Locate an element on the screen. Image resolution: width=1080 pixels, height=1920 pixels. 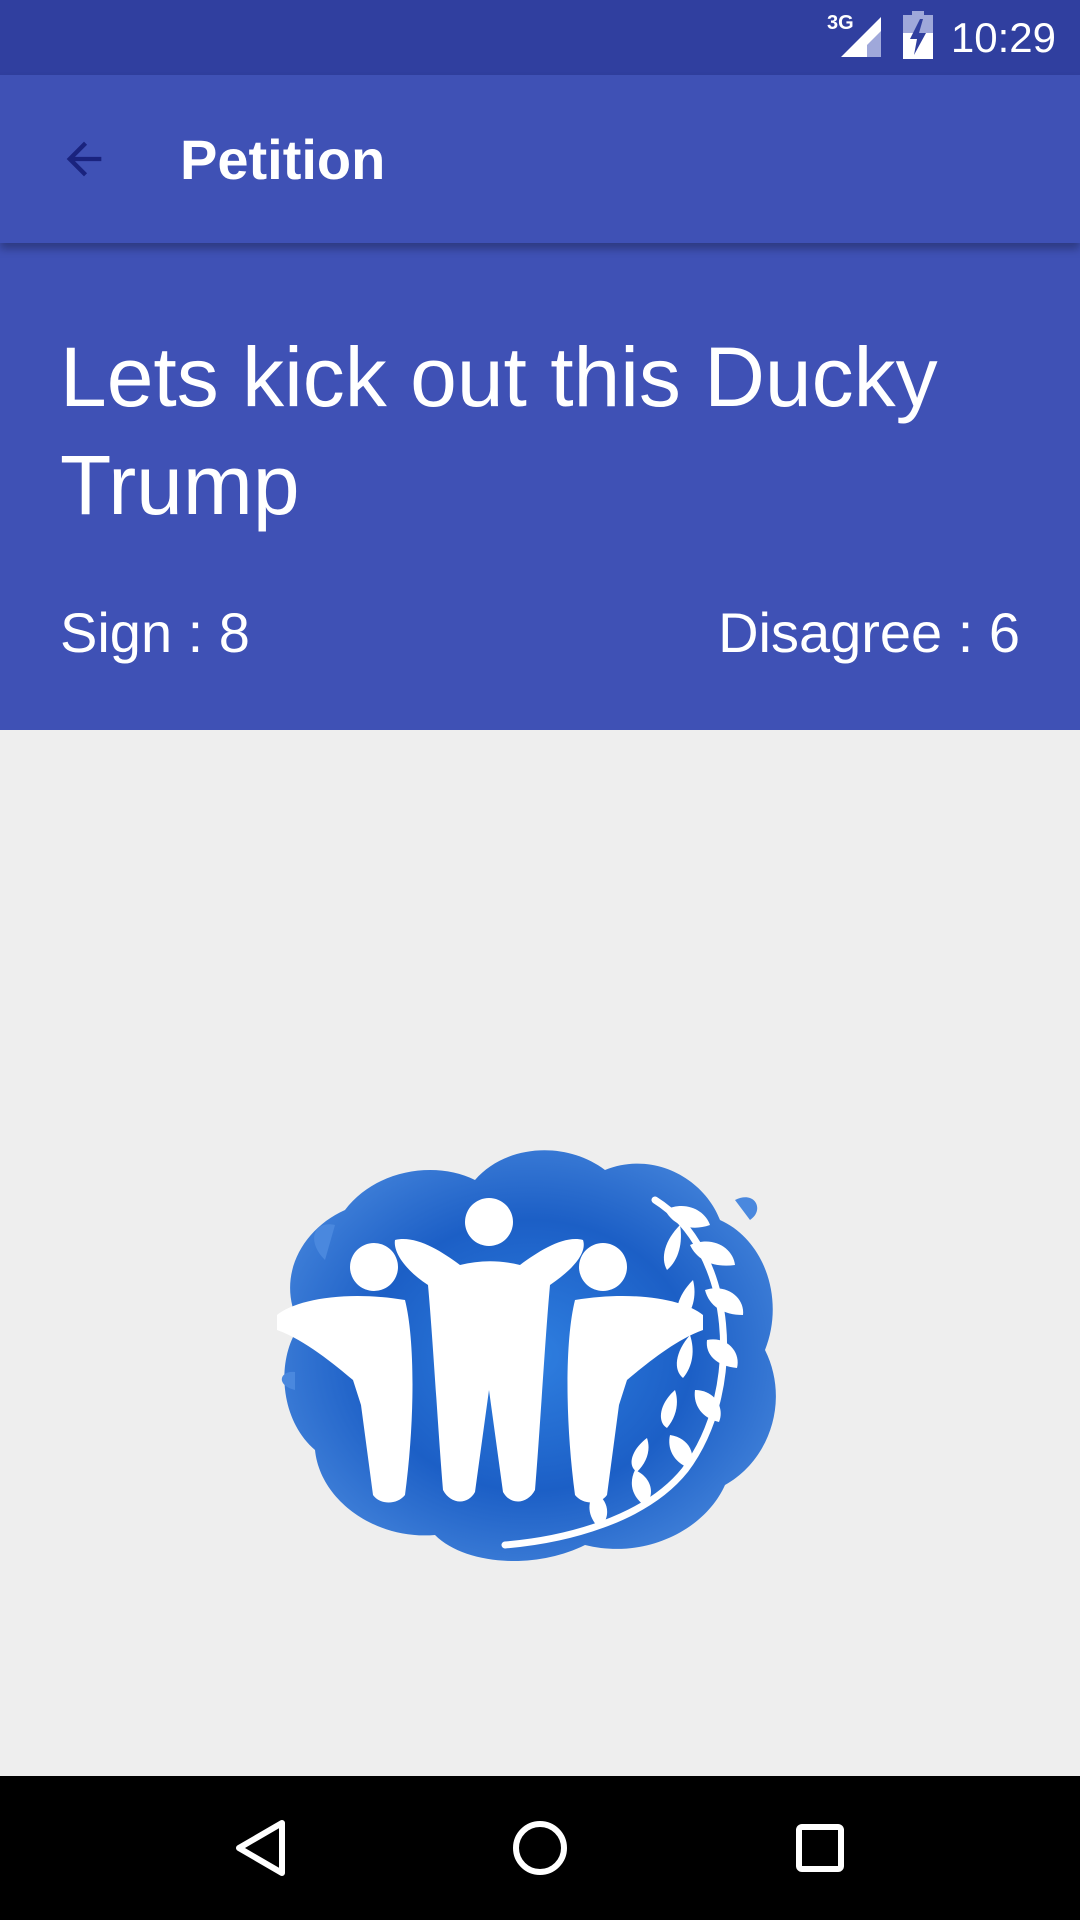
page-title: Petition is located at coordinates (283, 159).